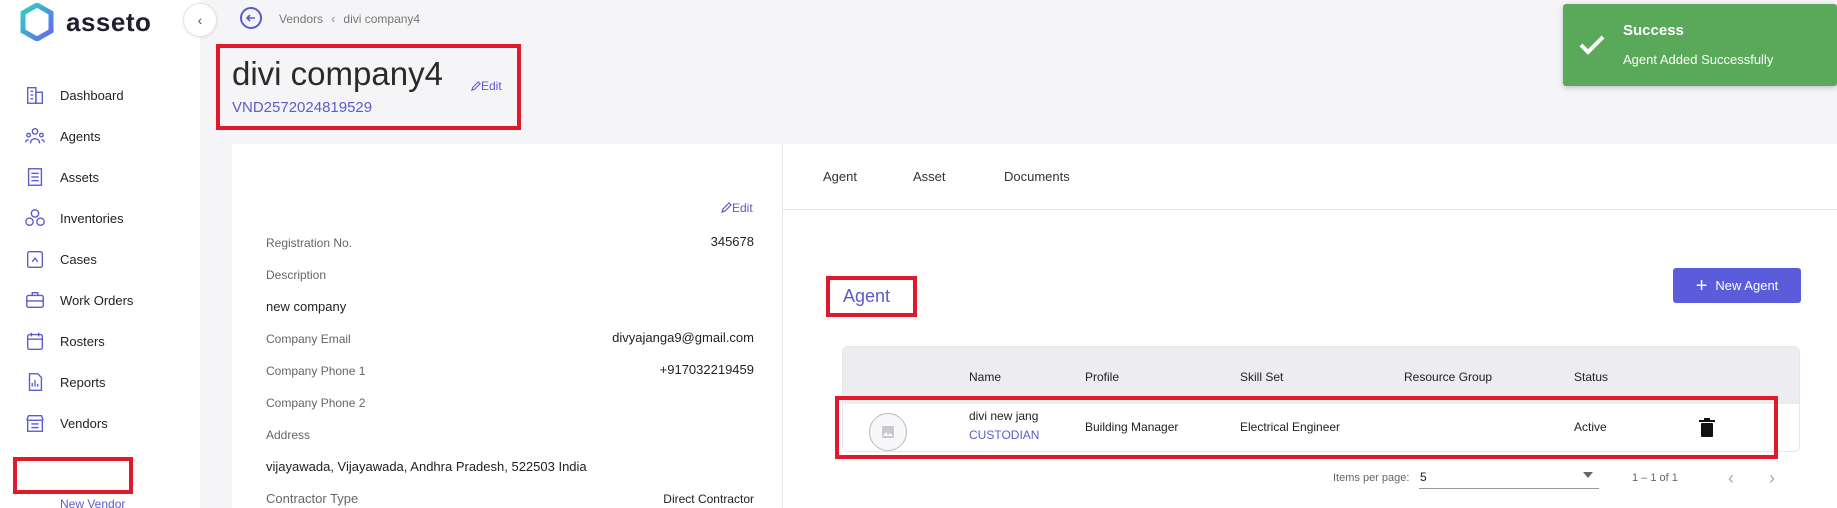 This screenshot has height=508, width=1837. What do you see at coordinates (1423, 477) in the screenshot?
I see `items-per-page-value: 5` at bounding box center [1423, 477].